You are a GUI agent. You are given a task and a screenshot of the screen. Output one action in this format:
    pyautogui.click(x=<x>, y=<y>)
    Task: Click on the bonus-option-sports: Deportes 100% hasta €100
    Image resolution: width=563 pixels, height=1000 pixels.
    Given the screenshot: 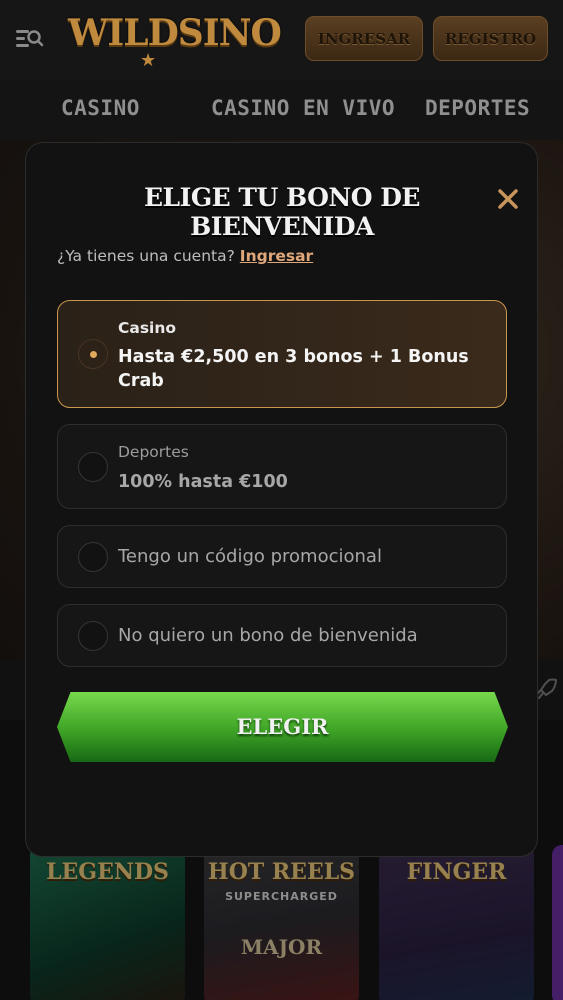 What is the action you would take?
    pyautogui.click(x=282, y=466)
    